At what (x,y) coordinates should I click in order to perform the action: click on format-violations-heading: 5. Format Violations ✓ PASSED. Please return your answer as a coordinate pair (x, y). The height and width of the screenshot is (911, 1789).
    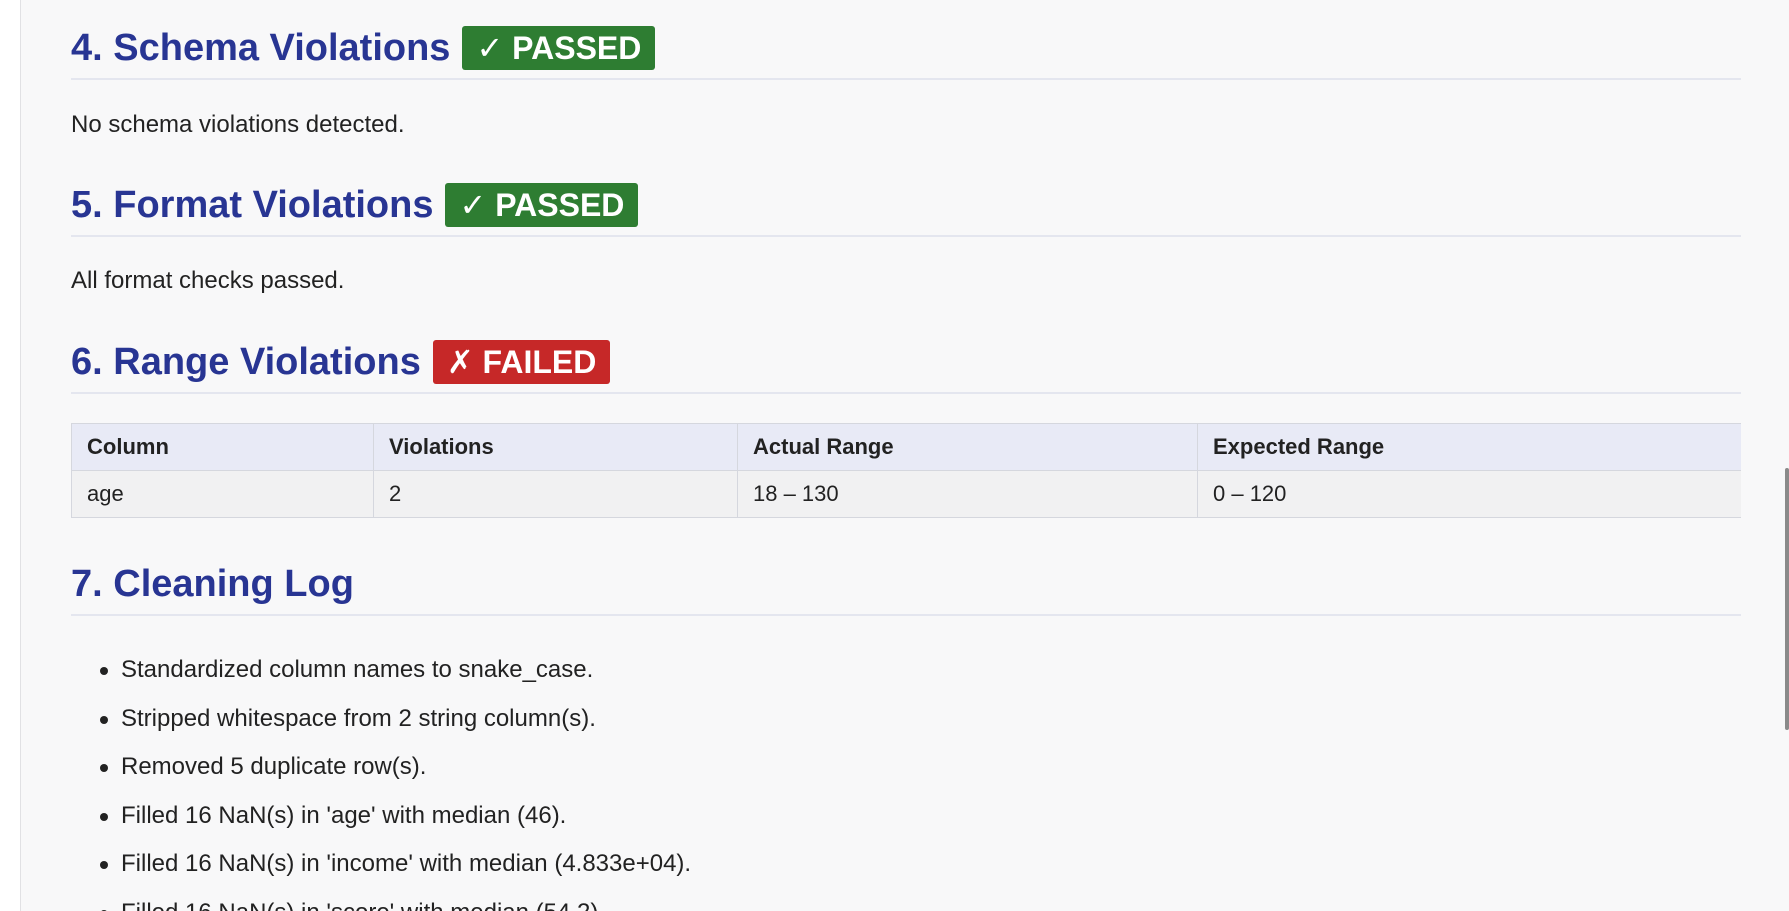
    Looking at the image, I should click on (906, 209).